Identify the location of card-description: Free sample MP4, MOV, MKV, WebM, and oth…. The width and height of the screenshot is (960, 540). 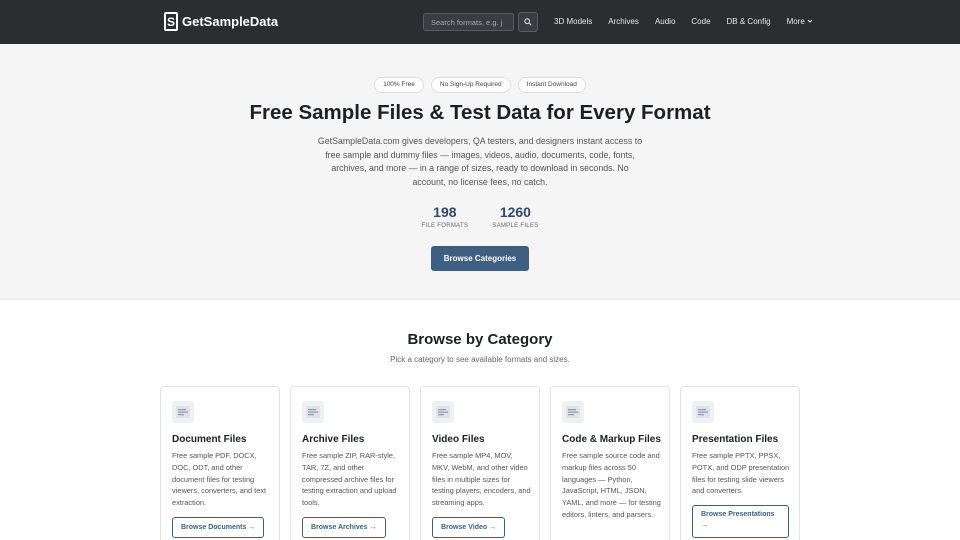
(481, 479).